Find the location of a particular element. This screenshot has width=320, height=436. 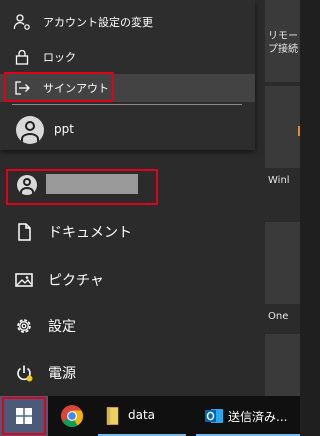

chrome-icon is located at coordinates (72, 416).